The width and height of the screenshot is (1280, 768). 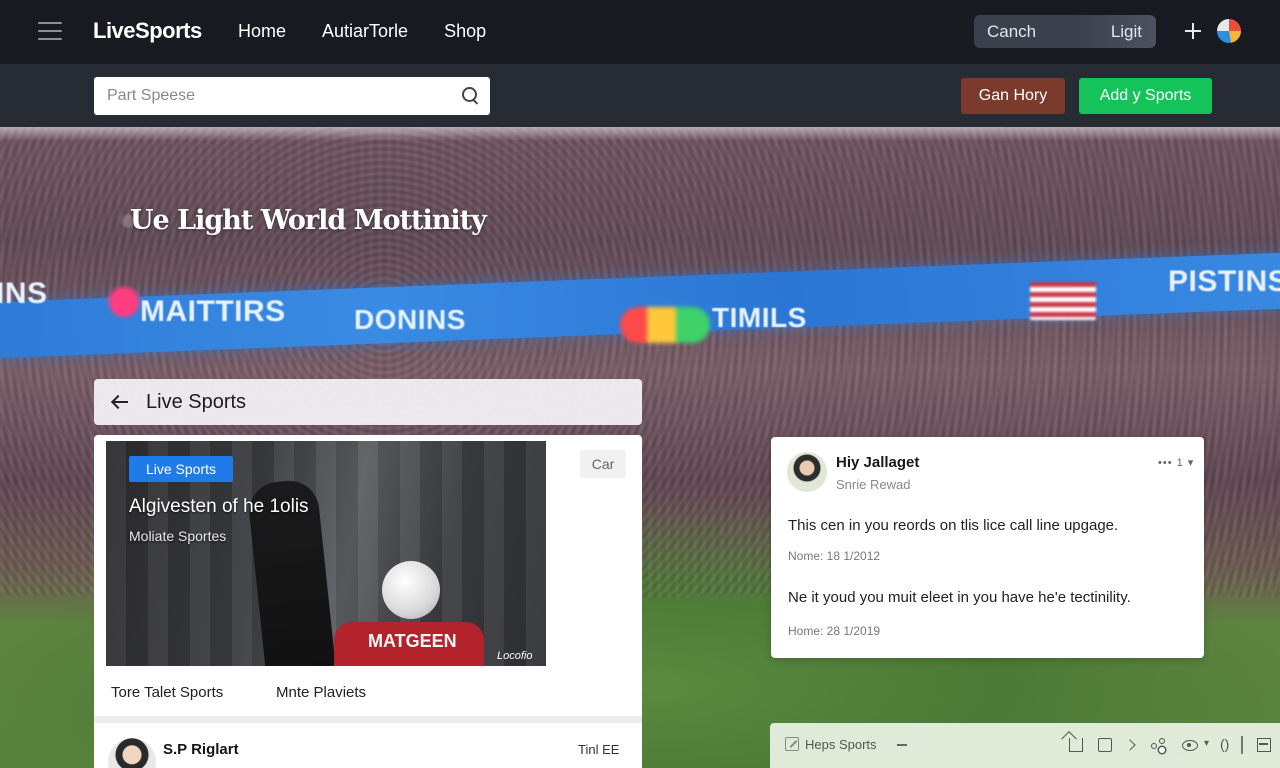 I want to click on toggle-right-label: Ligit, so click(x=1126, y=31).